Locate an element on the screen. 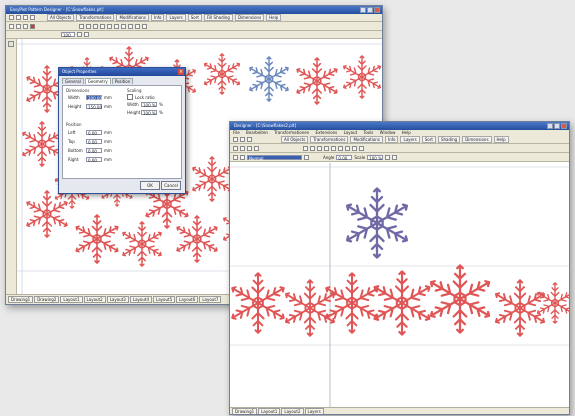 The width and height of the screenshot is (575, 416). height-field: 150.00 is located at coordinates (94, 107).